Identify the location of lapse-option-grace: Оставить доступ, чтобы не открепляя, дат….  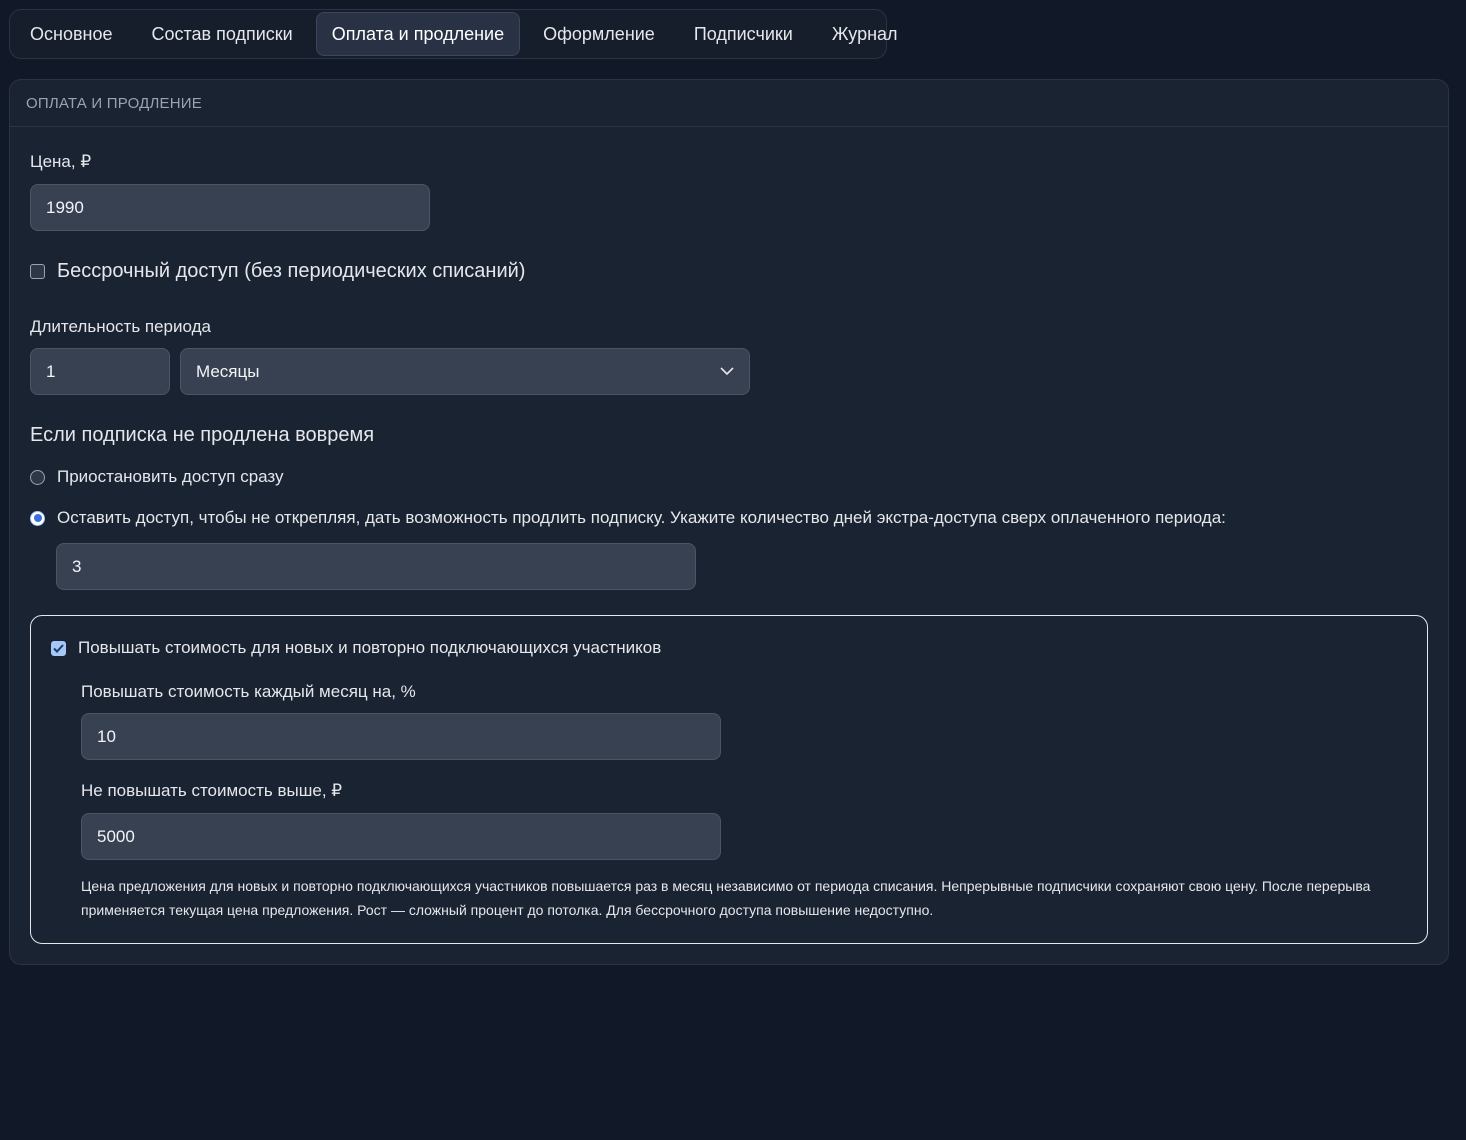
(628, 518).